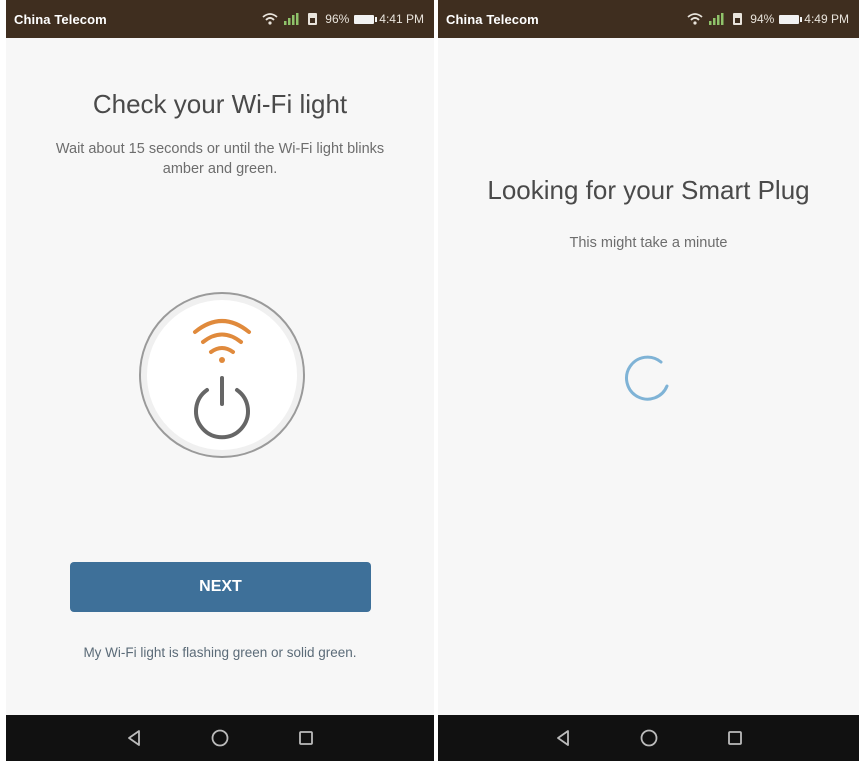 The height and width of the screenshot is (761, 859). I want to click on status-icons: 94% 4:49 PM, so click(768, 19).